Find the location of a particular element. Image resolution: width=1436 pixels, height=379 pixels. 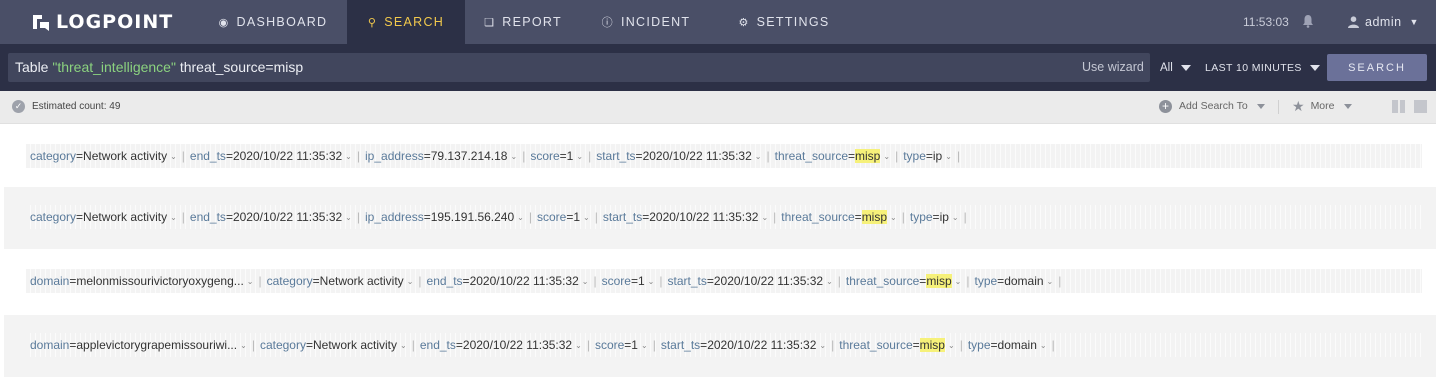

field-value: ip is located at coordinates (944, 217).